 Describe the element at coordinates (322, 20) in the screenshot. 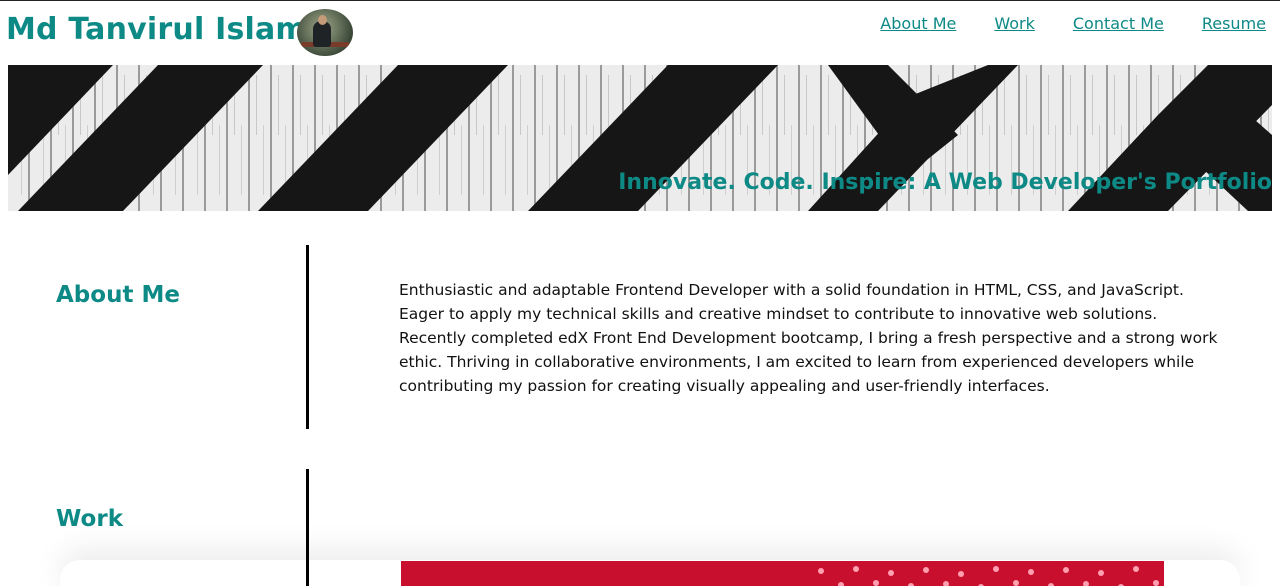

I see `avatar-head` at that location.